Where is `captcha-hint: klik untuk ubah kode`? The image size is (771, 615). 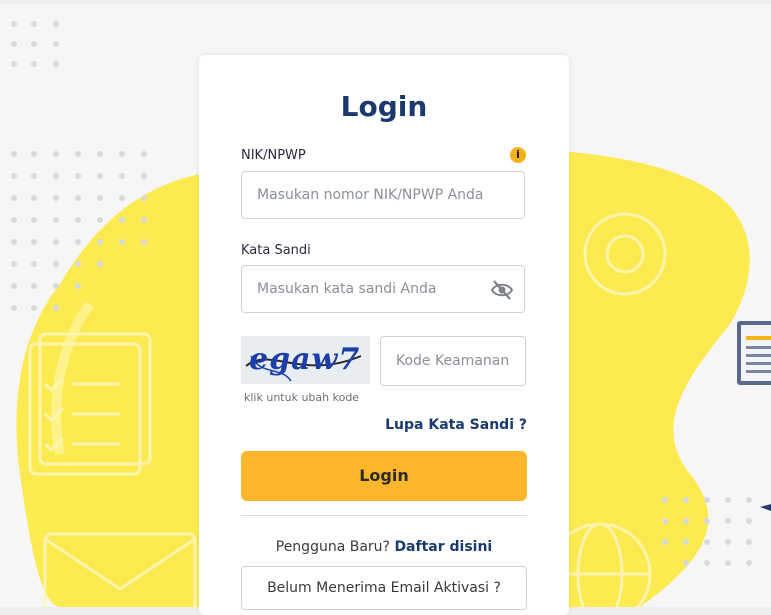 captcha-hint: klik untuk ubah kode is located at coordinates (301, 397).